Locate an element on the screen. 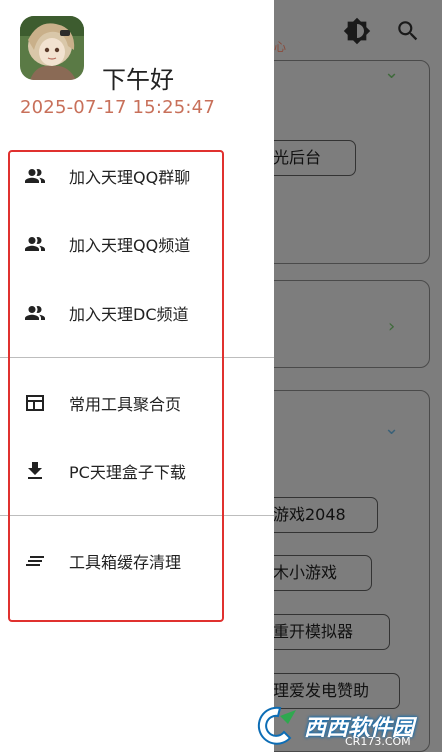 Image resolution: width=442 pixels, height=752 pixels. watermark-logo-icon is located at coordinates (276, 725).